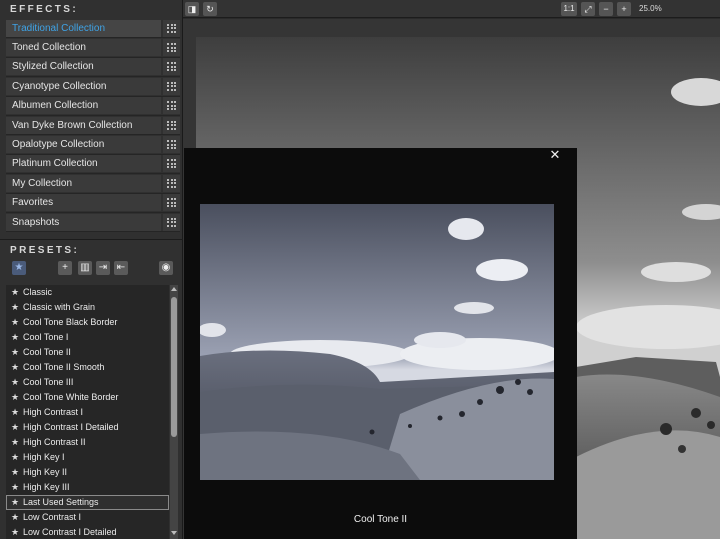 The width and height of the screenshot is (720, 539). Describe the element at coordinates (87, 337) in the screenshot. I see `preset-item: ★ Cool Tone I` at that location.